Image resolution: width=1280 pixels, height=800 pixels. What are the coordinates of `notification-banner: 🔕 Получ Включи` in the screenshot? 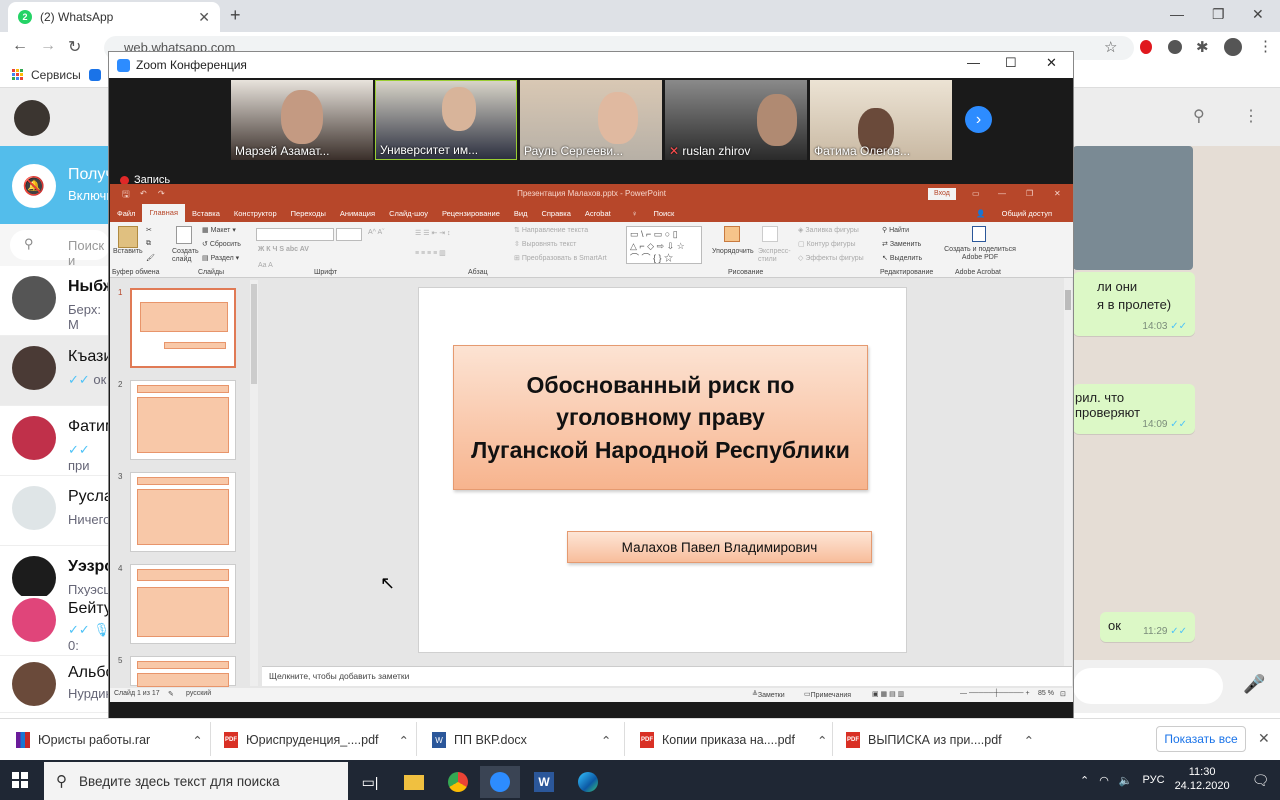 It's located at (57, 185).